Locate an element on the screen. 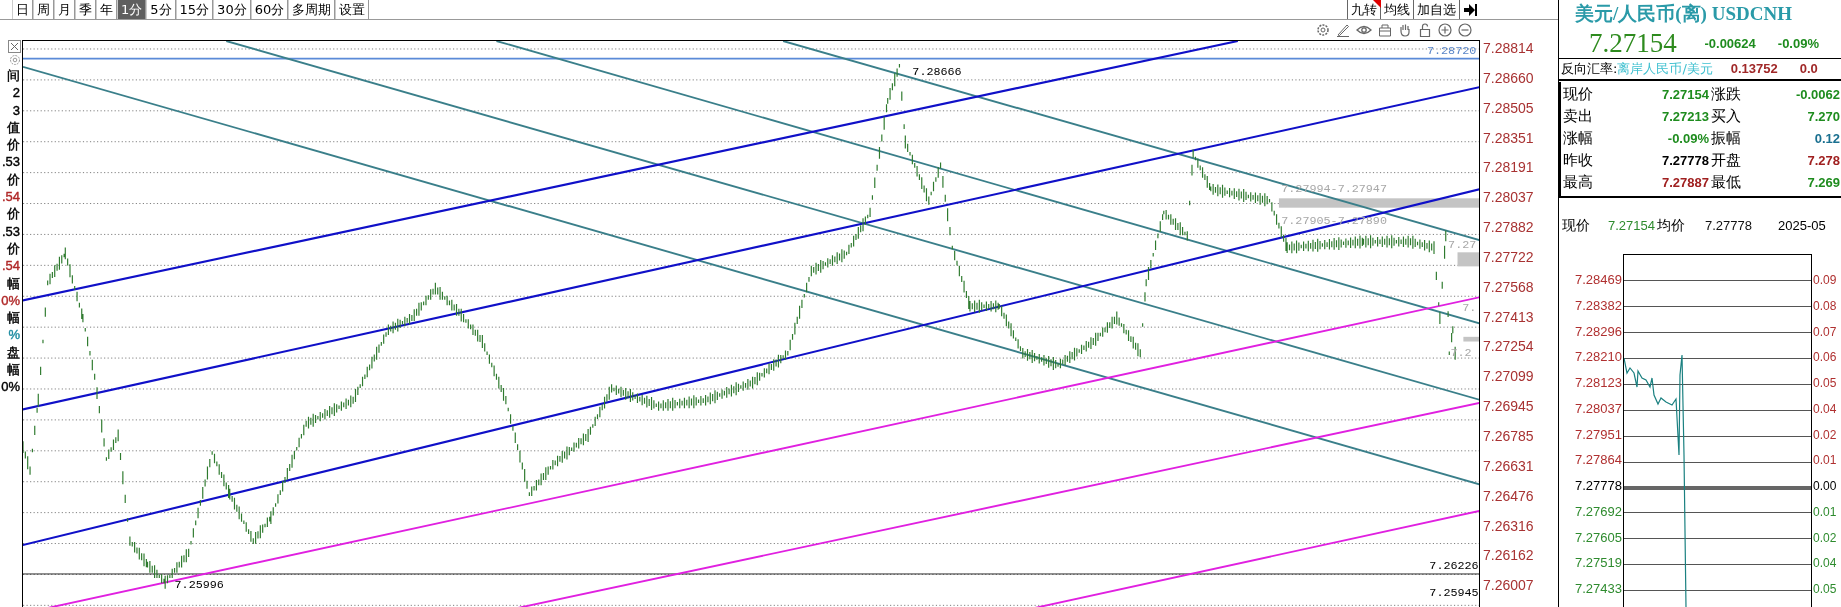 This screenshot has height=607, width=1841. toolbar-button: 加自选 is located at coordinates (1437, 9).